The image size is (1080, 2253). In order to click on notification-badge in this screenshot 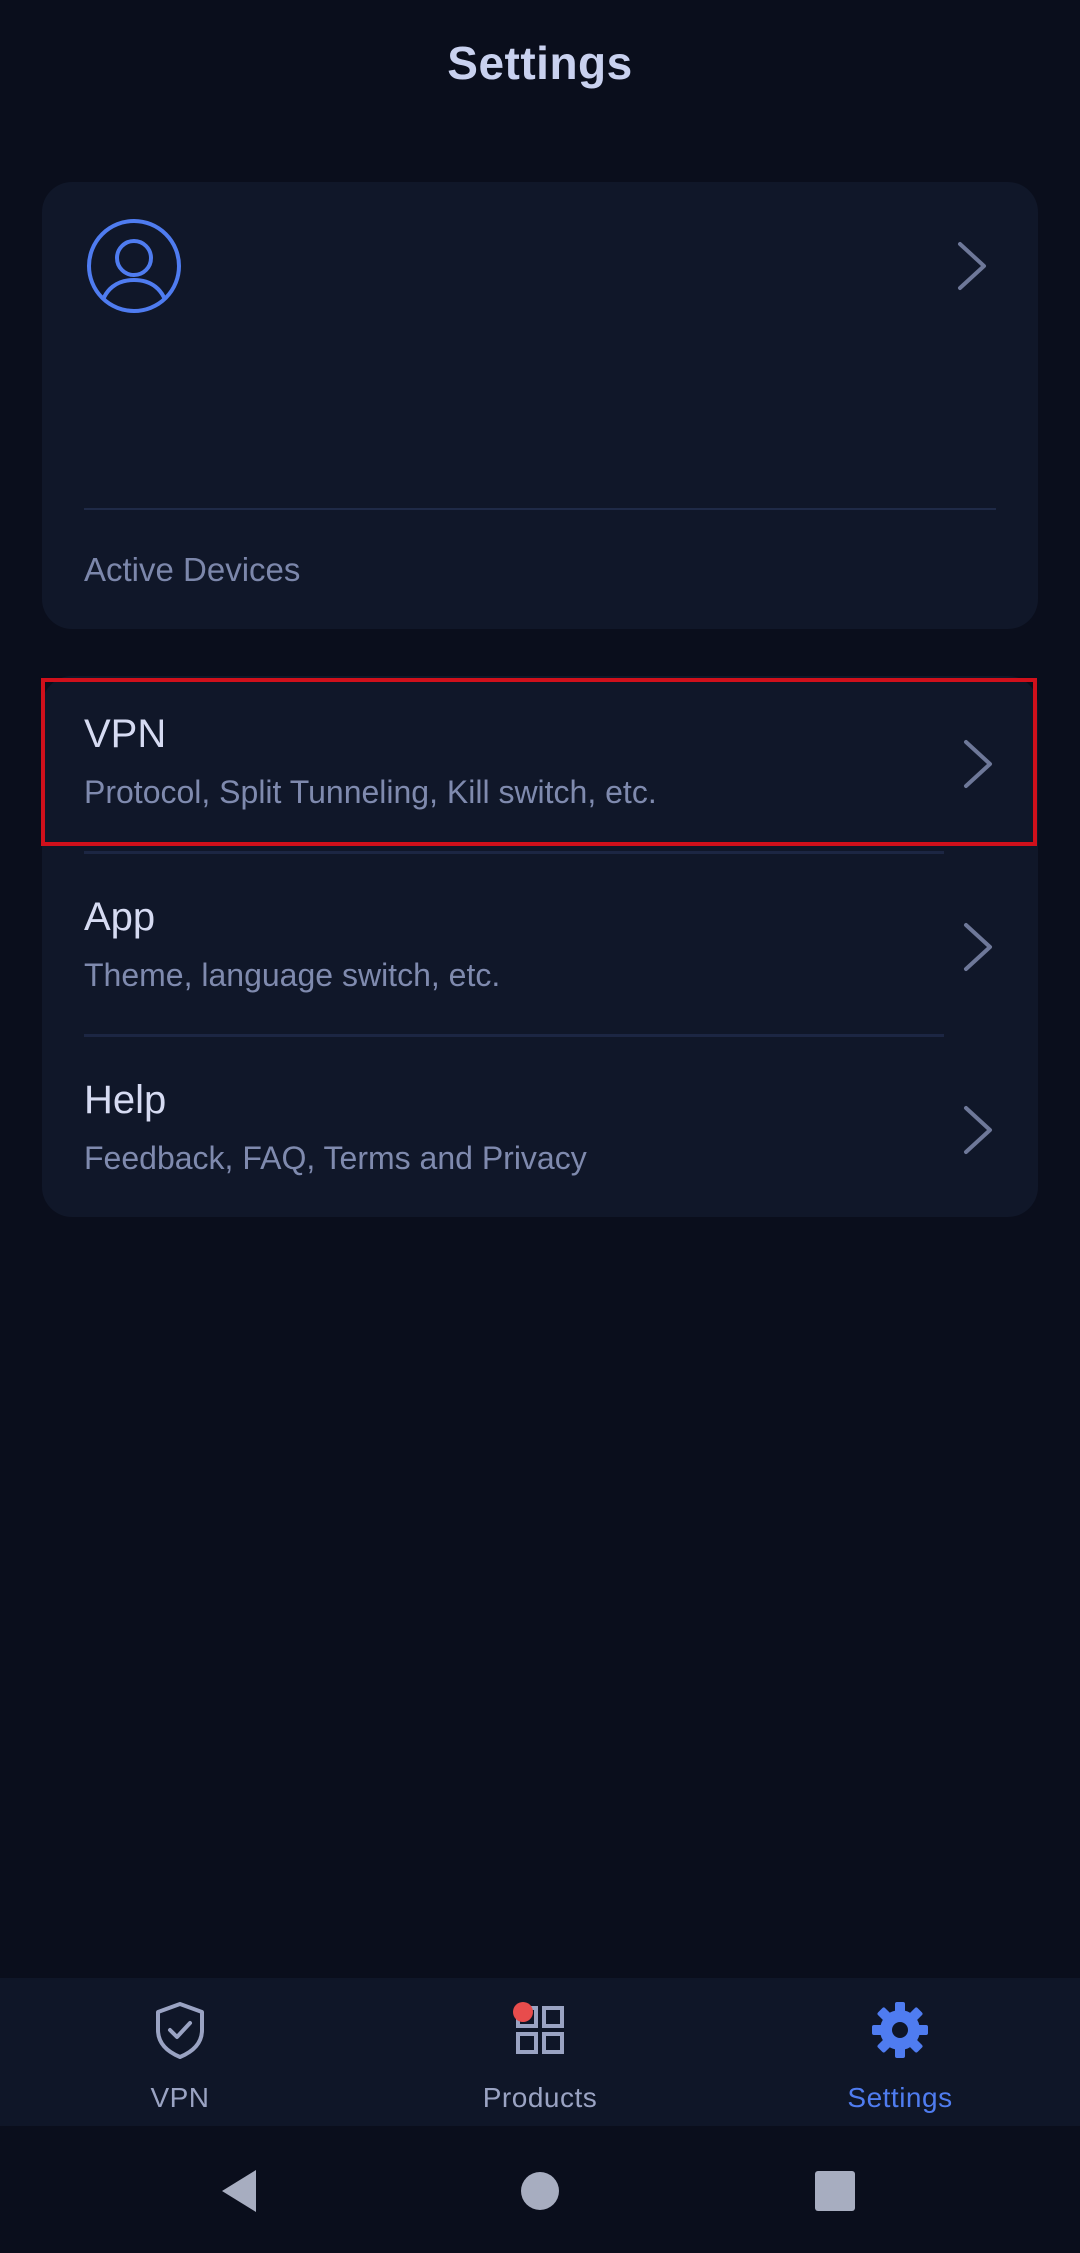, I will do `click(523, 2012)`.